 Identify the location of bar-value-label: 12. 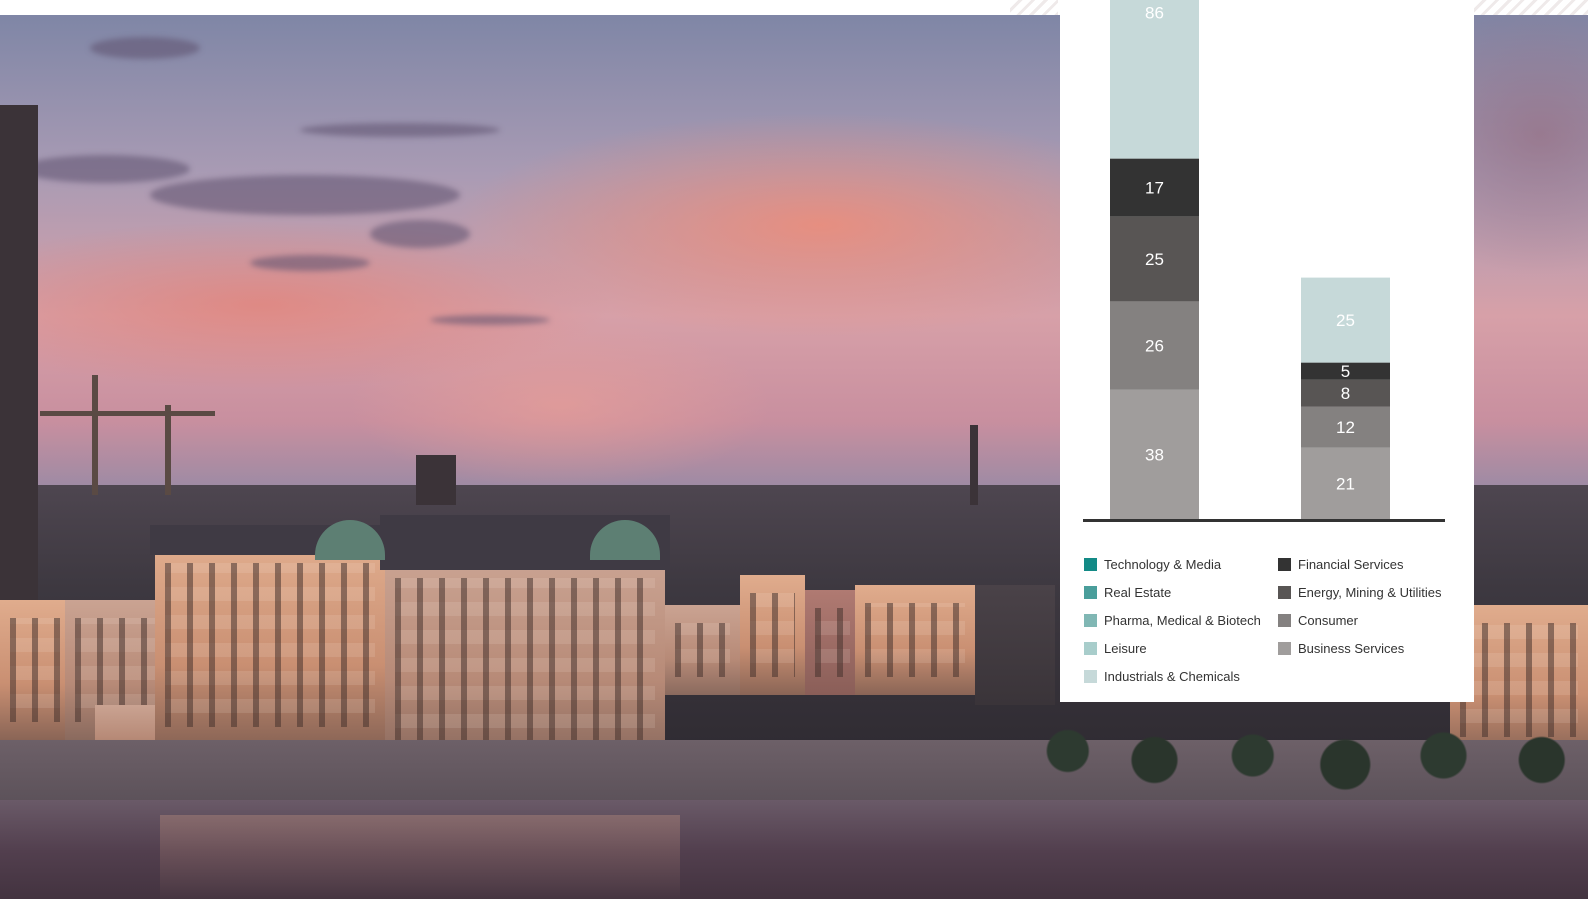
(1345, 427).